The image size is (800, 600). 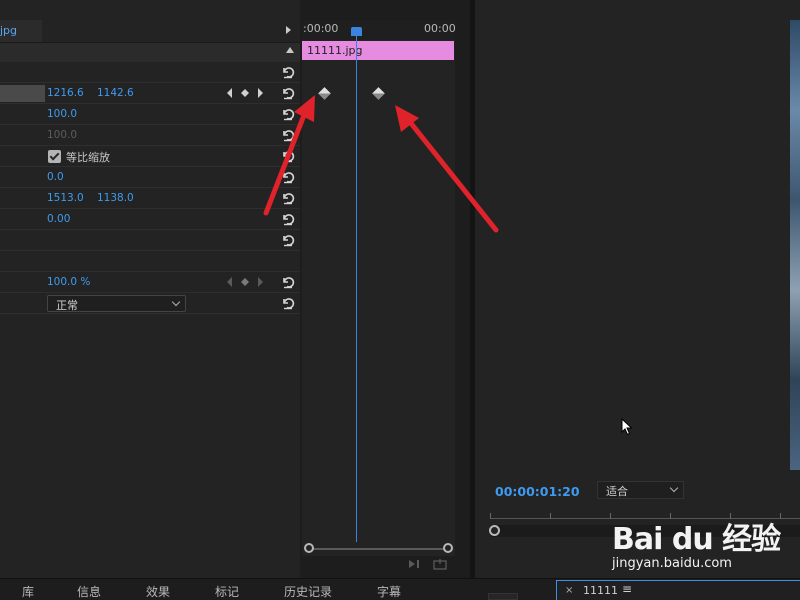 I want to click on timecode-display: 00:00:01:20, so click(x=537, y=491).